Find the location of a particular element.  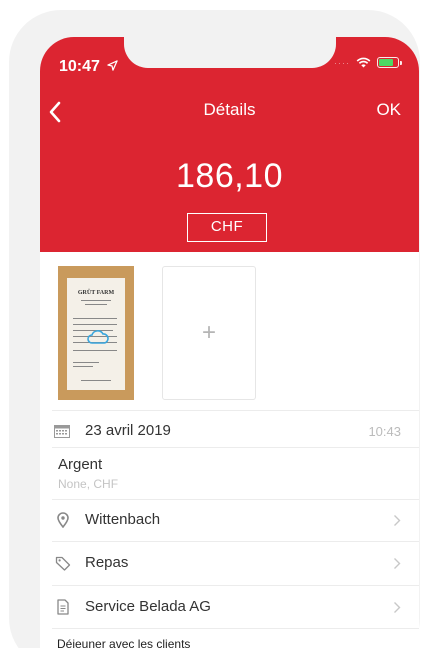

list-item-label: Repas is located at coordinates (107, 562).